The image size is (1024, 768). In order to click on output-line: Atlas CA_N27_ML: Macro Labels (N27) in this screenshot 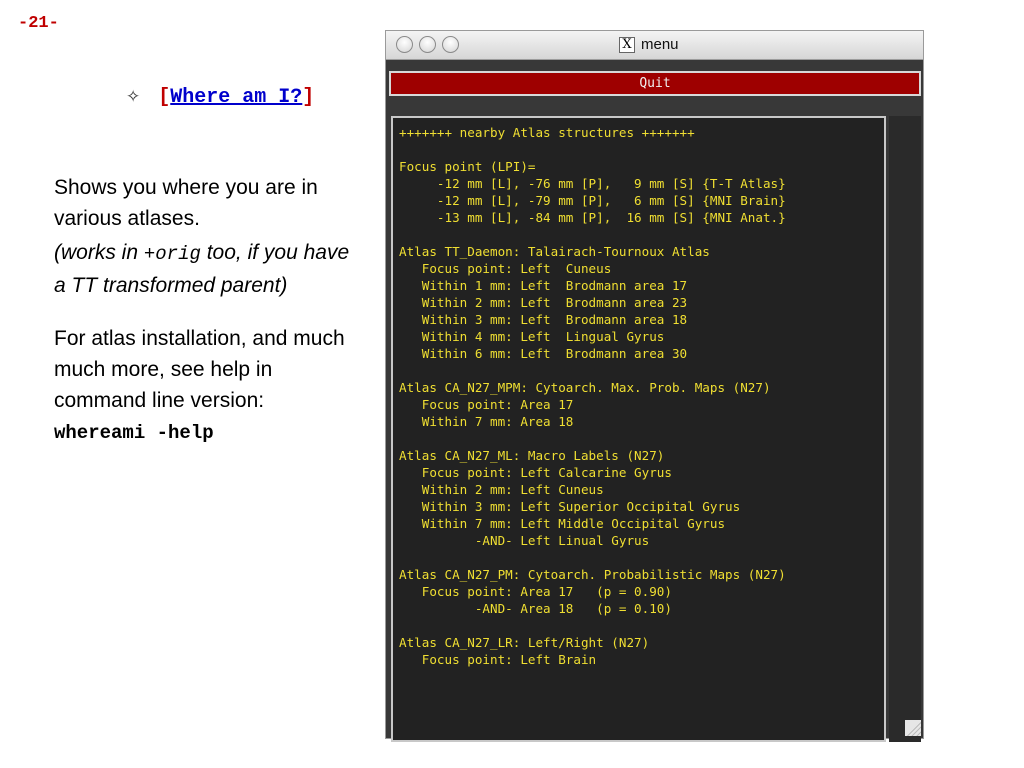, I will do `click(532, 455)`.